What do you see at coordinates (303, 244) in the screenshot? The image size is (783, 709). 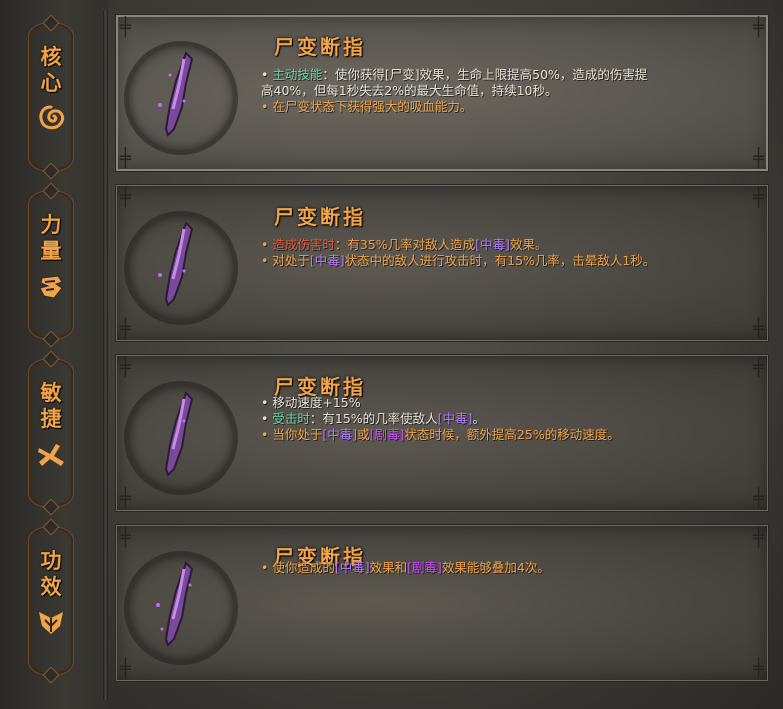 I see `trigger-keyword: 造成伤害时` at bounding box center [303, 244].